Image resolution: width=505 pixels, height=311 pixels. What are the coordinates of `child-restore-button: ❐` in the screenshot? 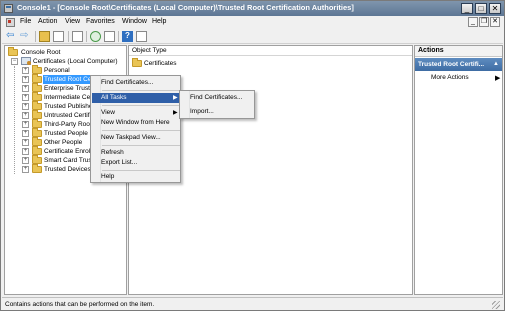 It's located at (484, 22).